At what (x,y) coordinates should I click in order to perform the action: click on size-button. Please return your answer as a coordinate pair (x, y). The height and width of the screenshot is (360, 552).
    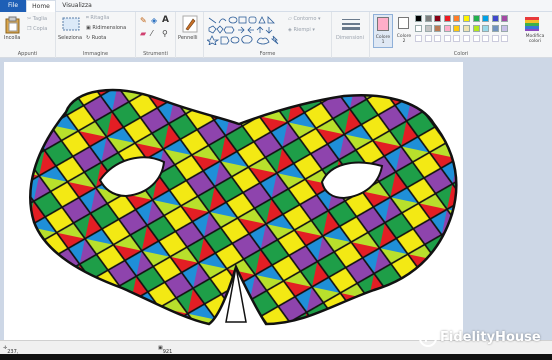
    Looking at the image, I should click on (351, 26).